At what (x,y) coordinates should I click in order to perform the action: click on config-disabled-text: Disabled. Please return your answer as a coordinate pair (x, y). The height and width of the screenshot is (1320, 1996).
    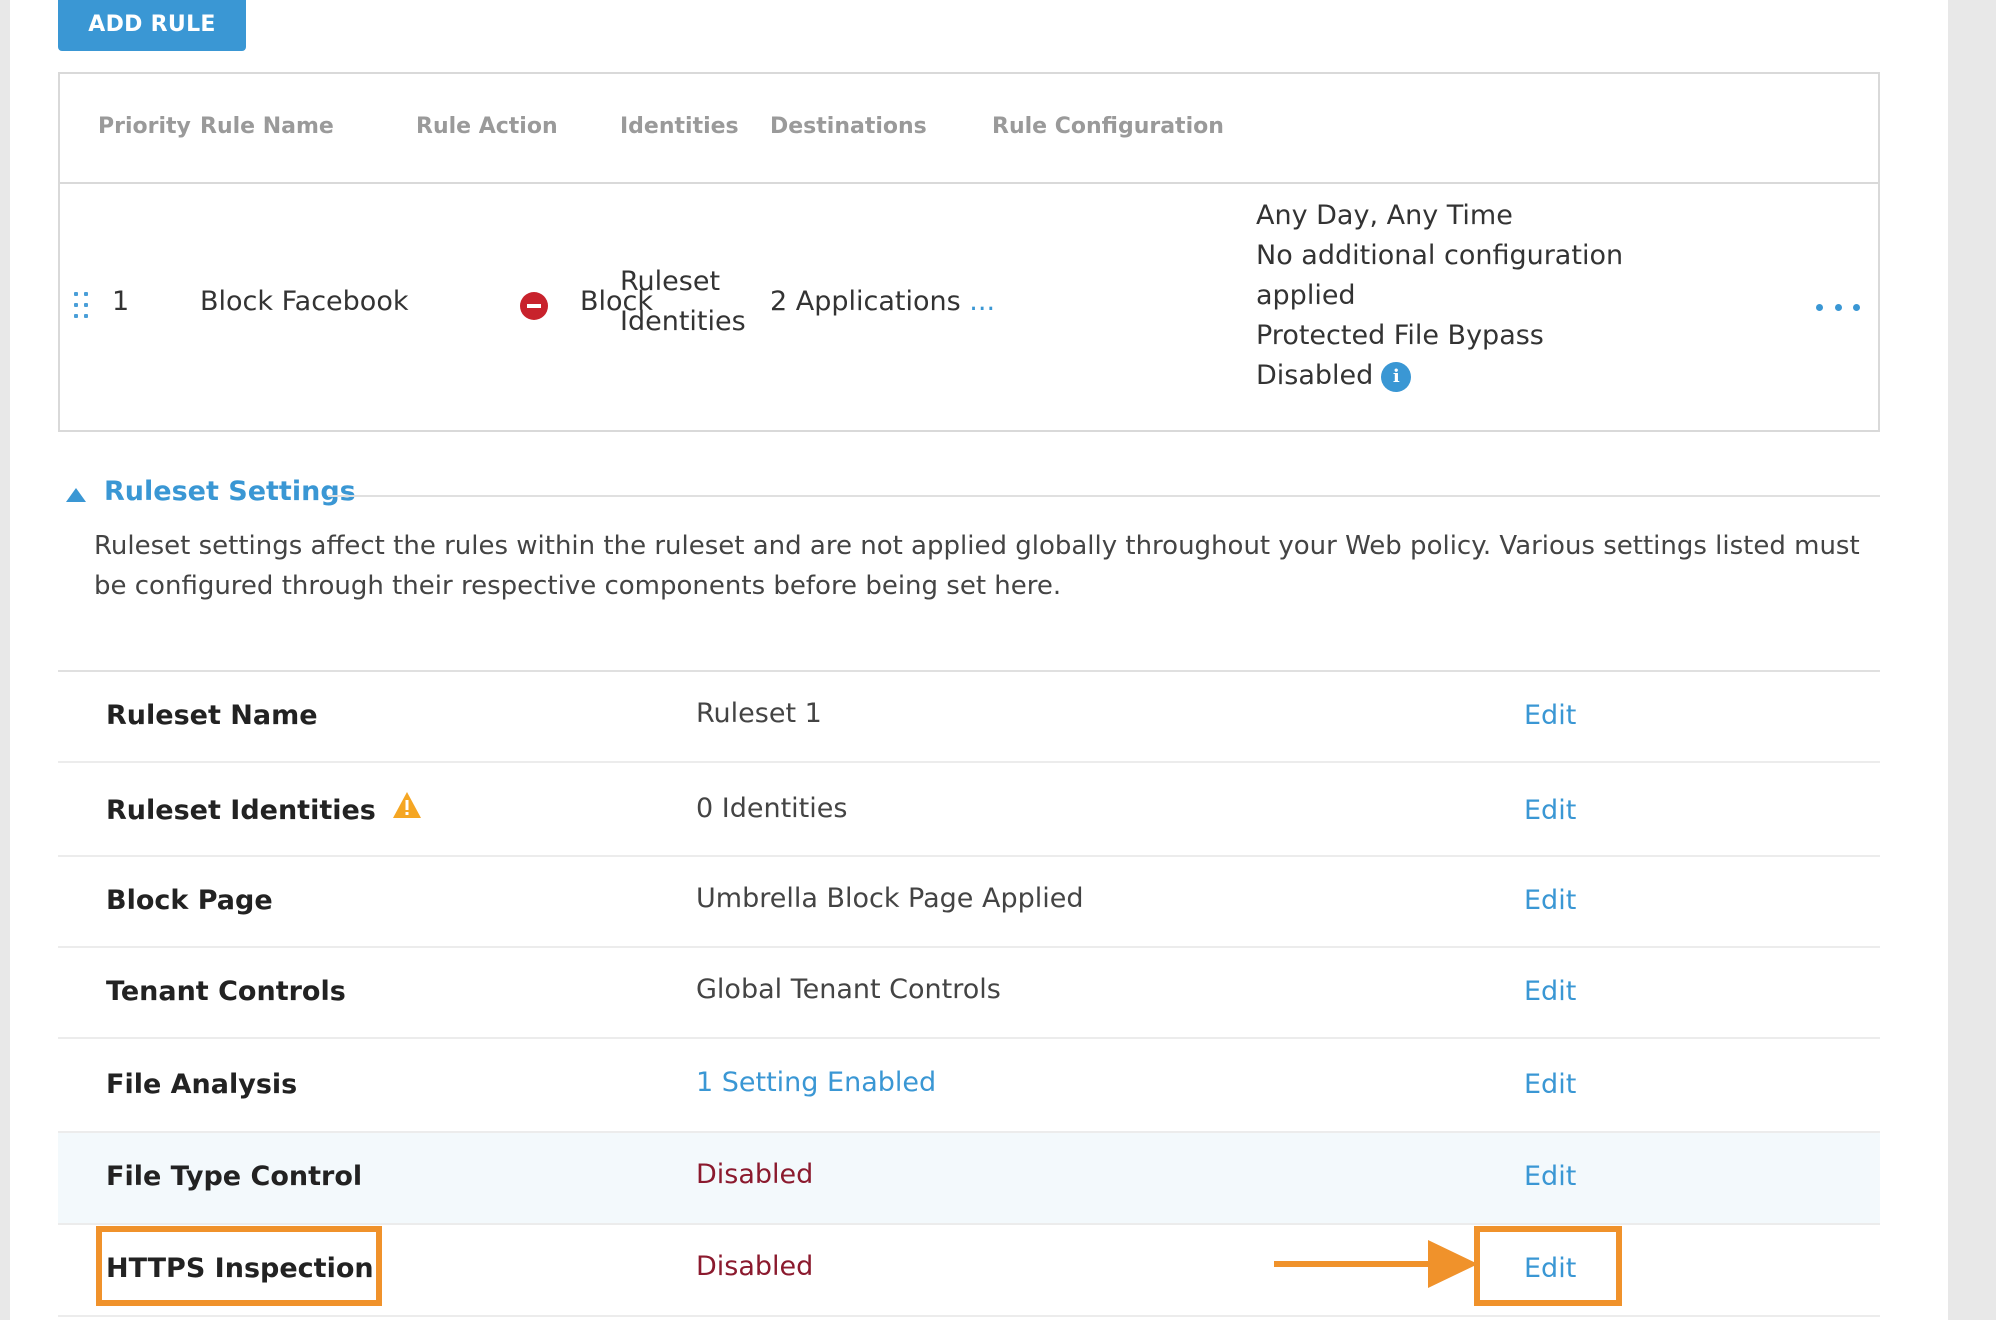
    Looking at the image, I should click on (1315, 375).